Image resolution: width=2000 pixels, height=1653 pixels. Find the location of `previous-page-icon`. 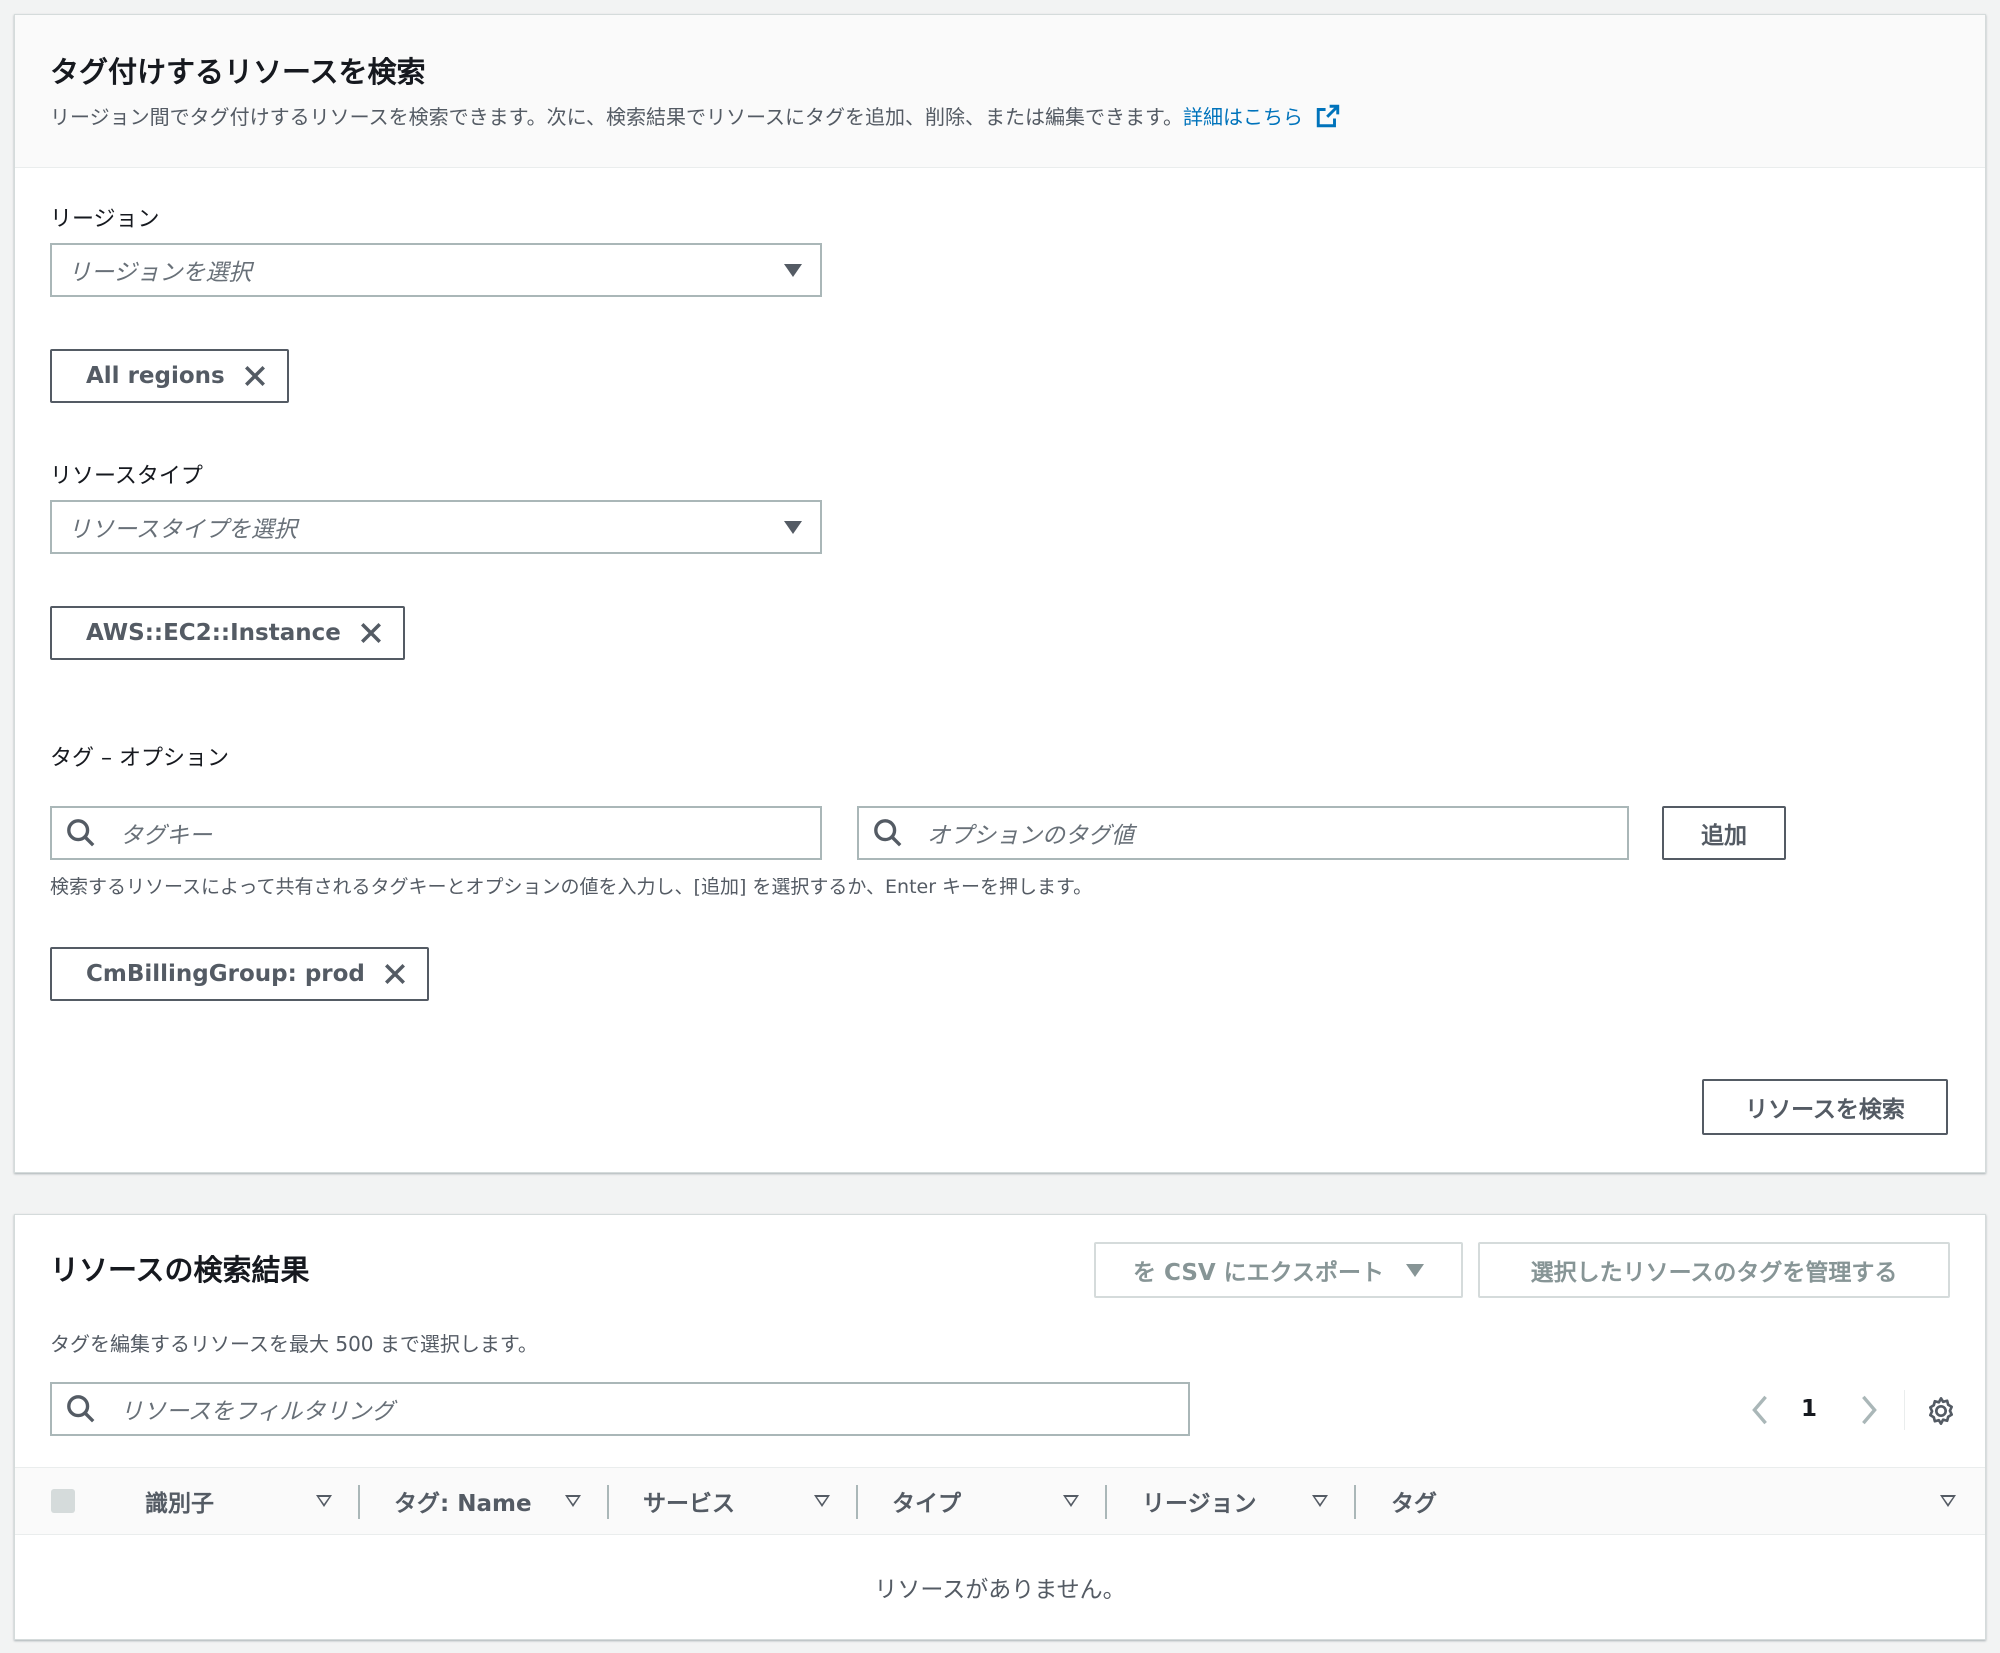

previous-page-icon is located at coordinates (1760, 1410).